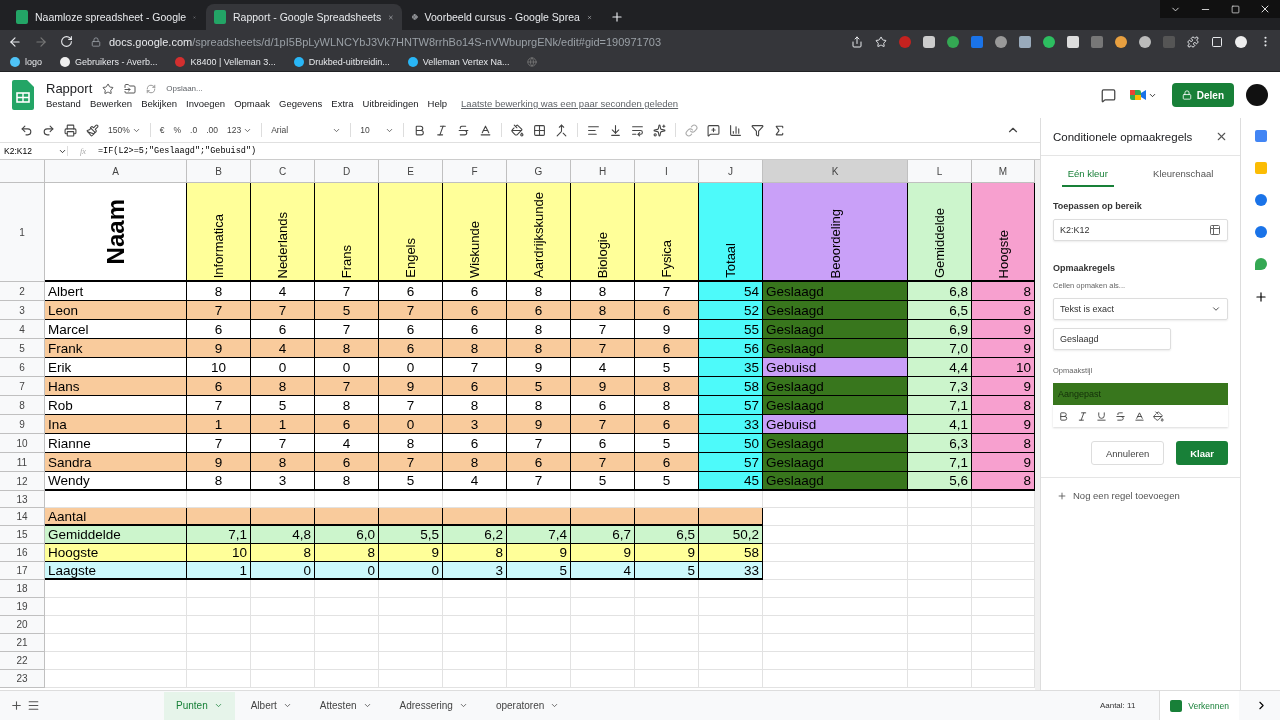 The width and height of the screenshot is (1280, 720). I want to click on row-header: 12, so click(22, 481).